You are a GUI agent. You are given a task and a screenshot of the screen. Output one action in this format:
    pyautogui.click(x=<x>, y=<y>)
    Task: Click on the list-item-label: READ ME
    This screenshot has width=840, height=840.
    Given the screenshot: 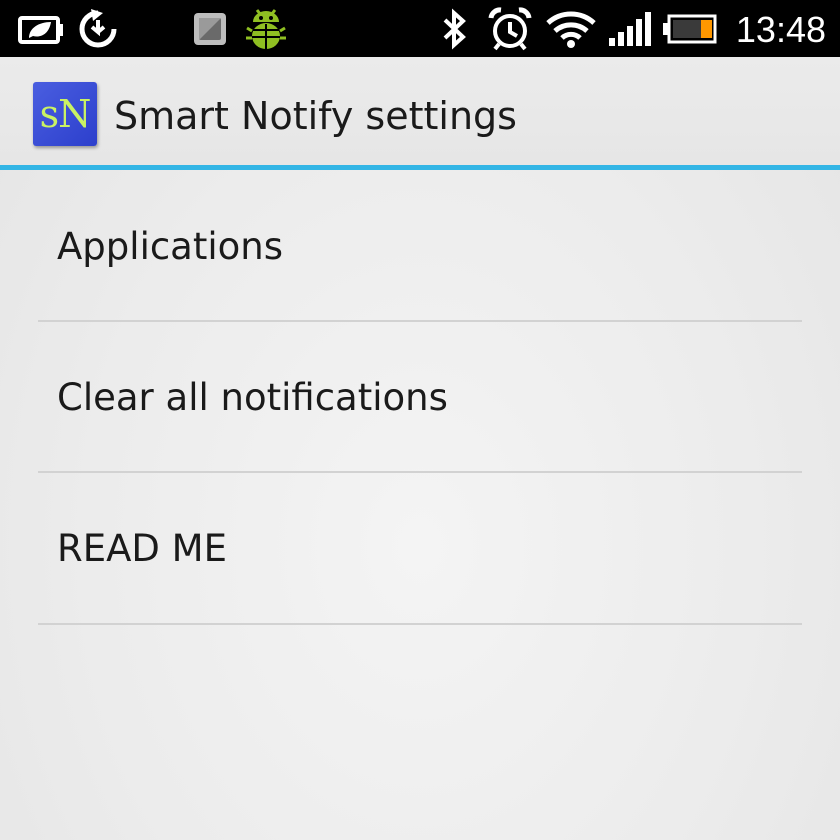 What is the action you would take?
    pyautogui.click(x=142, y=548)
    